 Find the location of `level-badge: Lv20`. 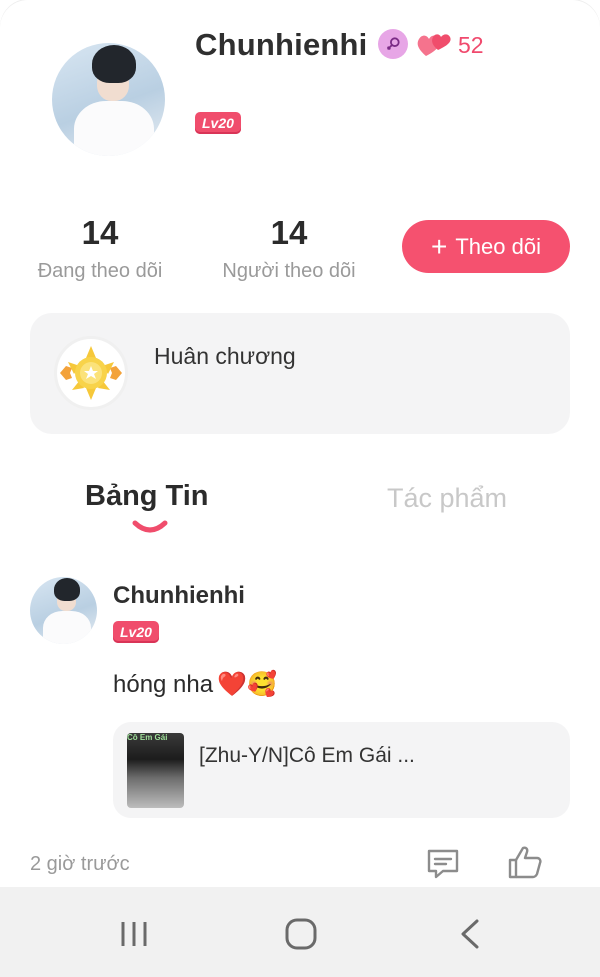

level-badge: Lv20 is located at coordinates (218, 123).